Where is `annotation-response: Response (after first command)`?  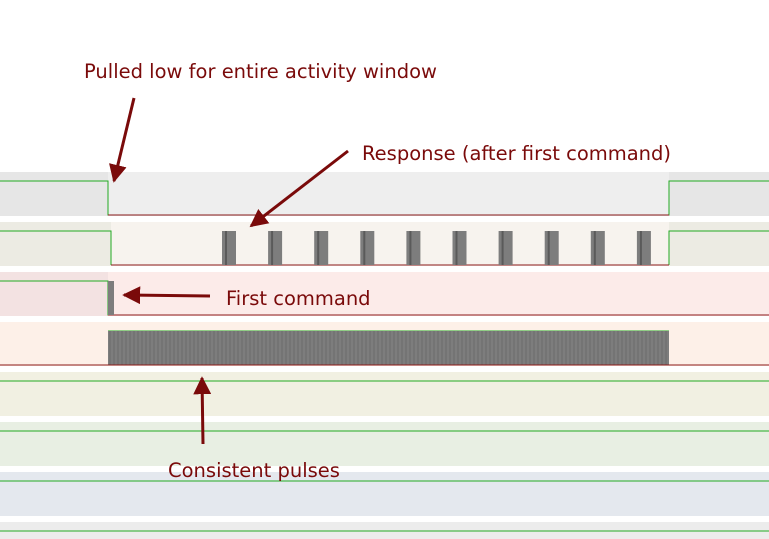
annotation-response: Response (after first command) is located at coordinates (516, 153).